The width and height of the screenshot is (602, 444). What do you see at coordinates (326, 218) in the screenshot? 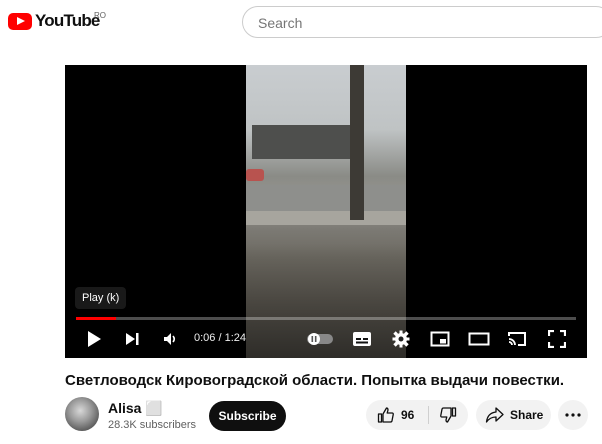
I see `video-scene-curb` at bounding box center [326, 218].